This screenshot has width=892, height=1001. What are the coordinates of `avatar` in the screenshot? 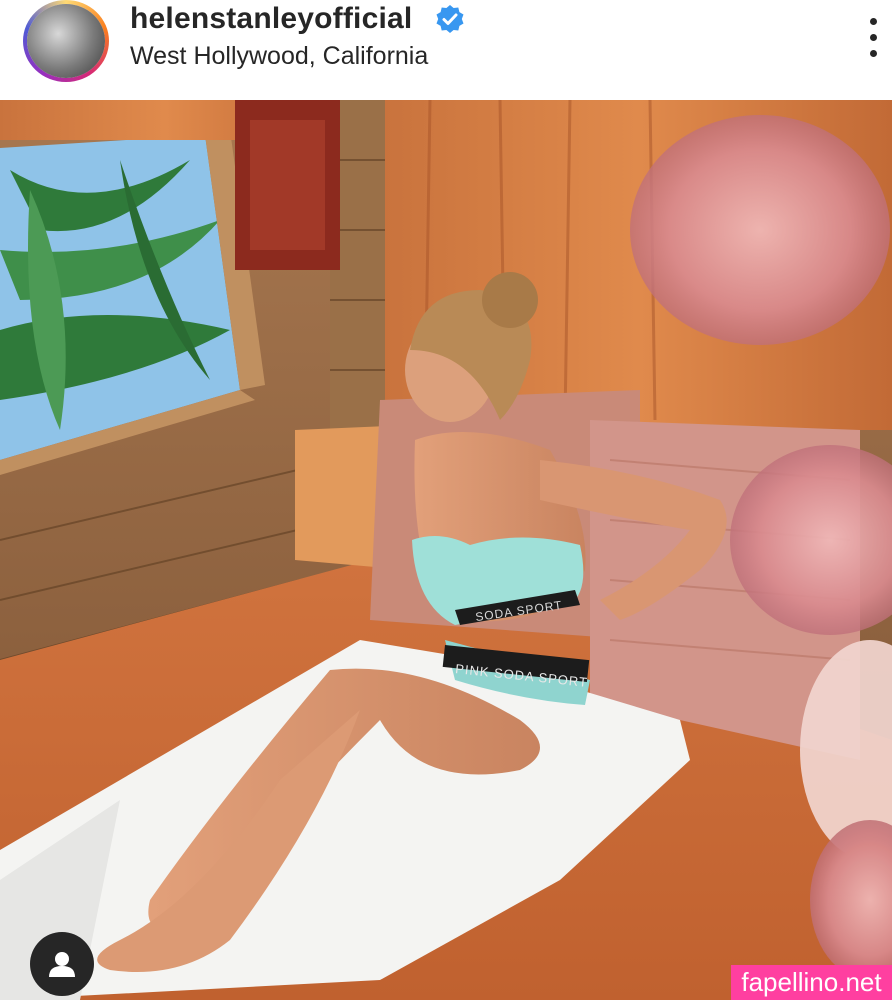 It's located at (66, 41).